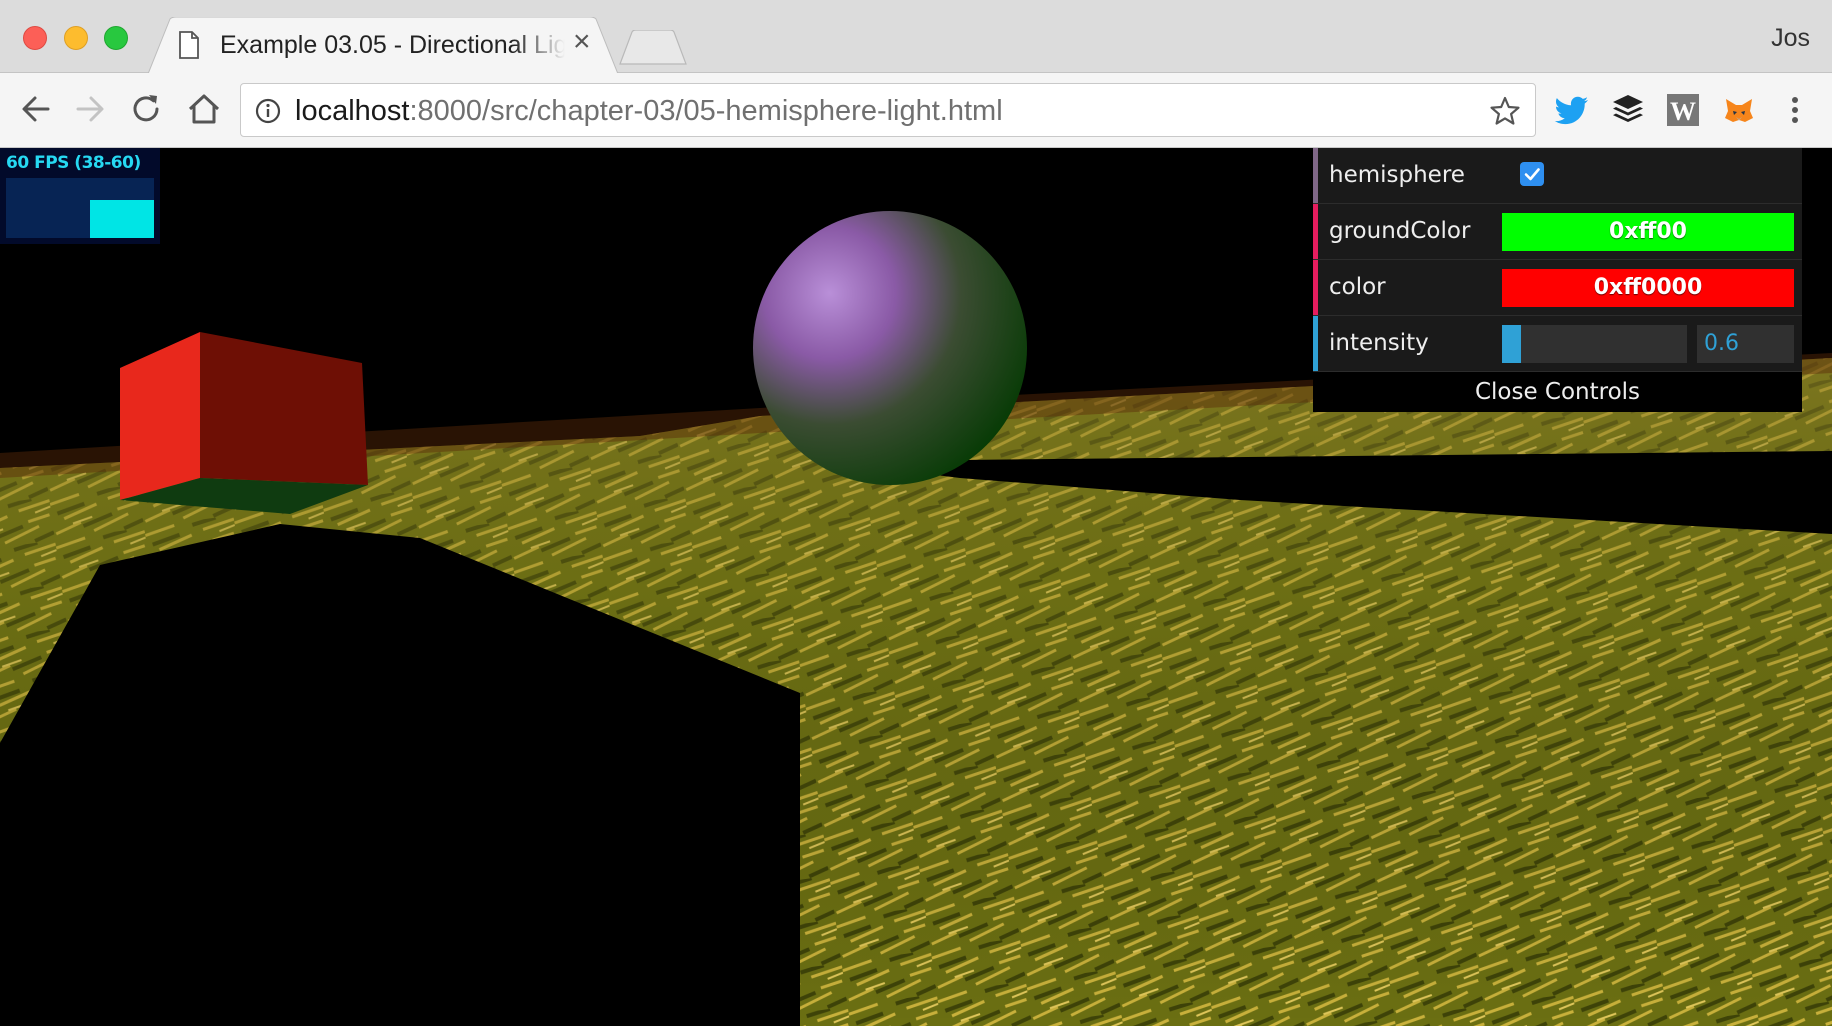 The height and width of the screenshot is (1026, 1832). I want to click on minimize-window-button, so click(76, 38).